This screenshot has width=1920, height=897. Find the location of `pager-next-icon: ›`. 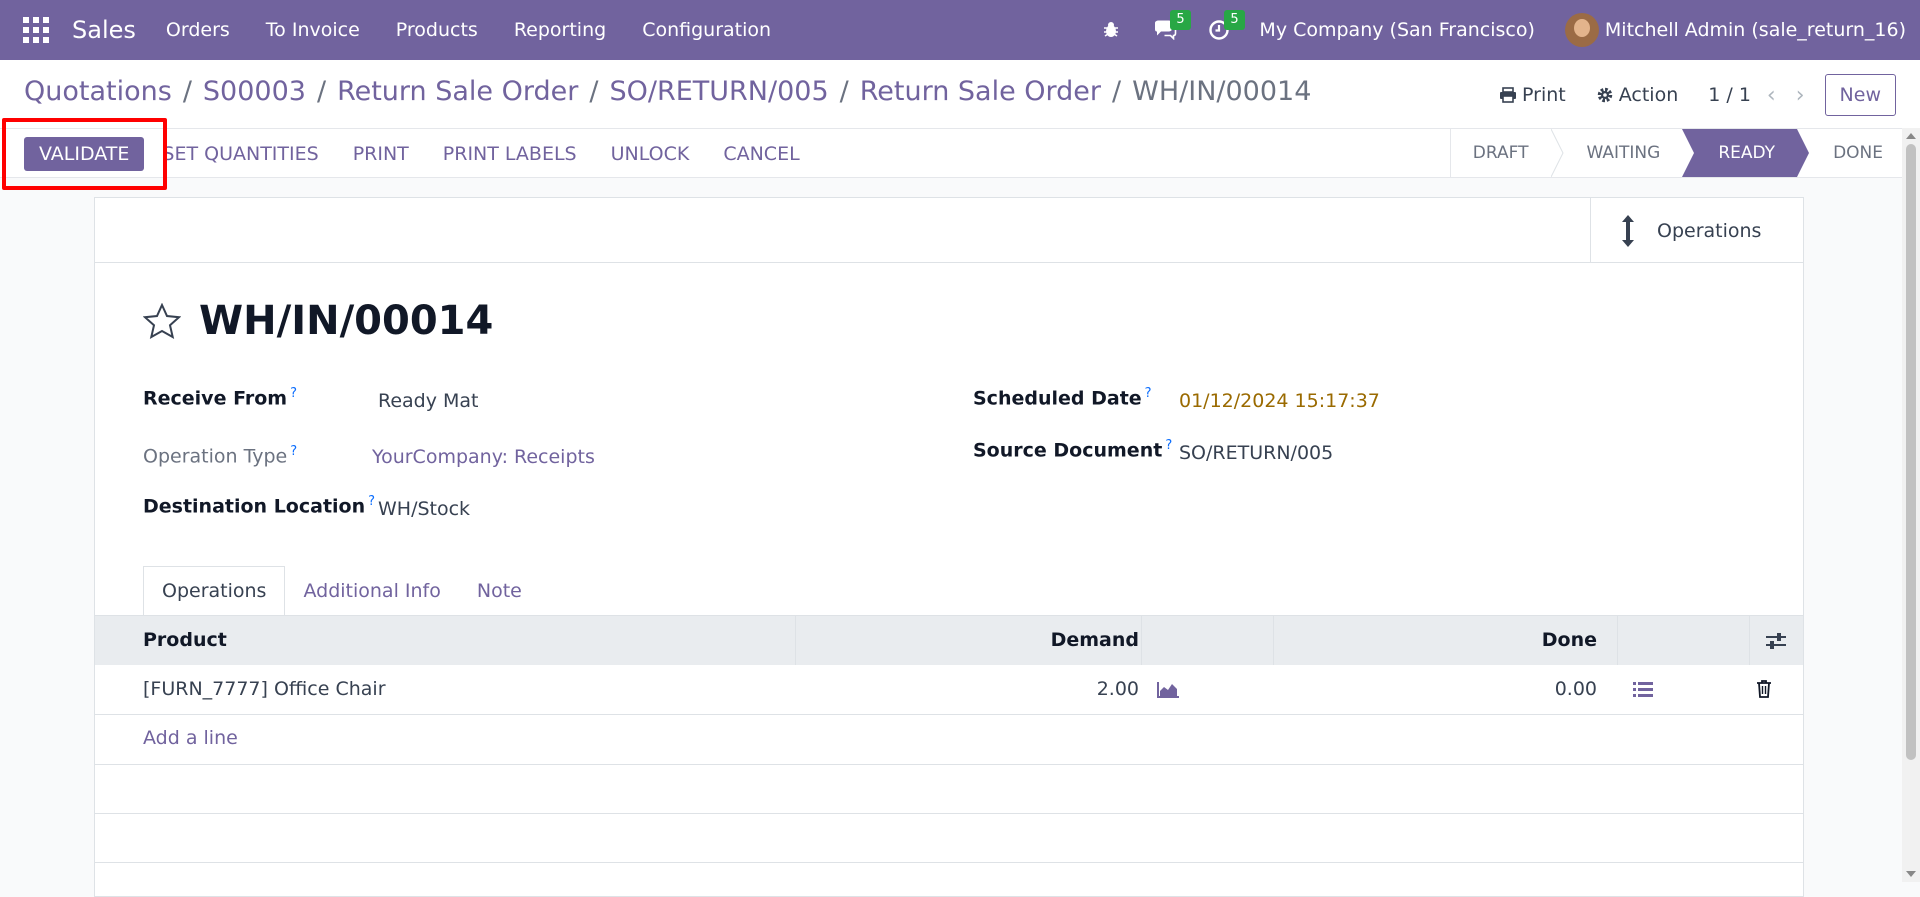

pager-next-icon: › is located at coordinates (1800, 95).